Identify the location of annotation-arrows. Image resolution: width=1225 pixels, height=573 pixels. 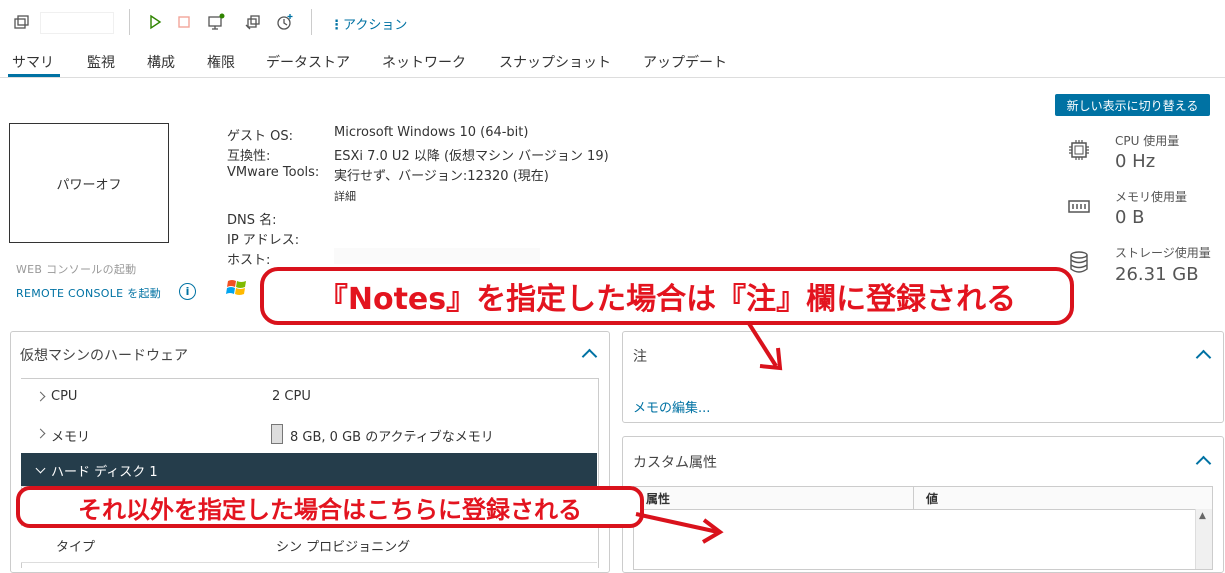
(709, 432).